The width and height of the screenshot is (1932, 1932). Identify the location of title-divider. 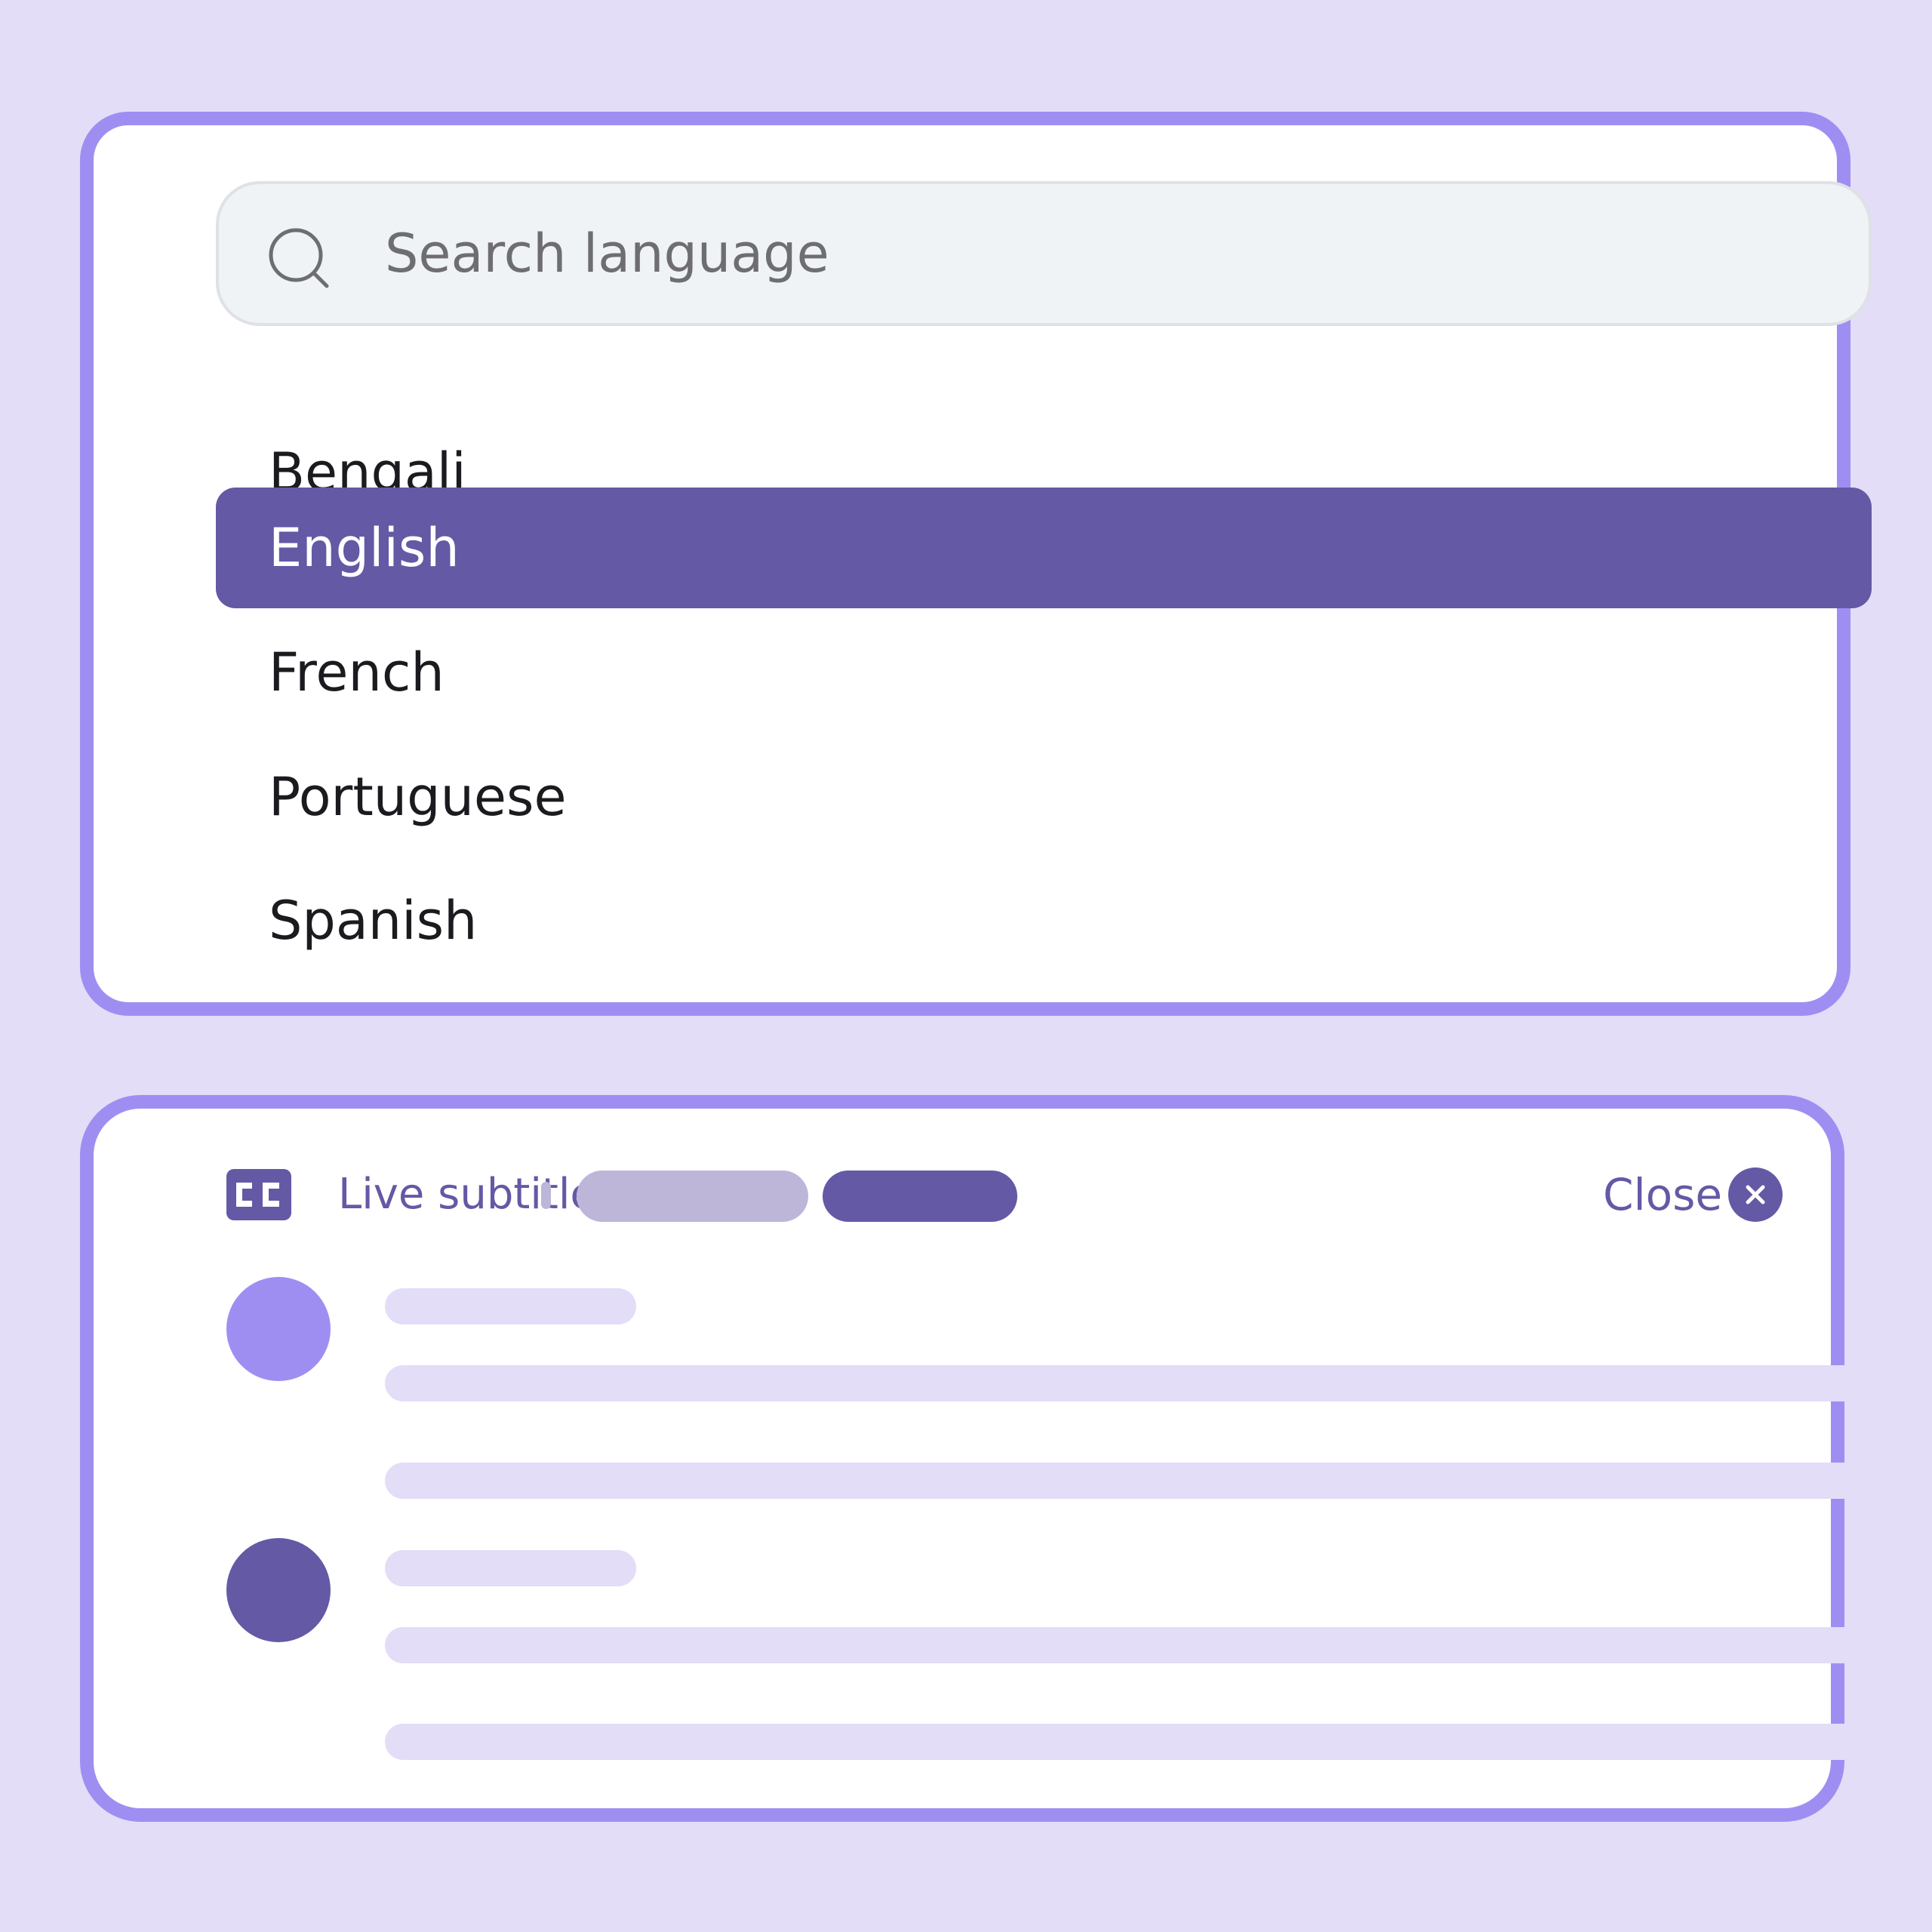
(546, 1195).